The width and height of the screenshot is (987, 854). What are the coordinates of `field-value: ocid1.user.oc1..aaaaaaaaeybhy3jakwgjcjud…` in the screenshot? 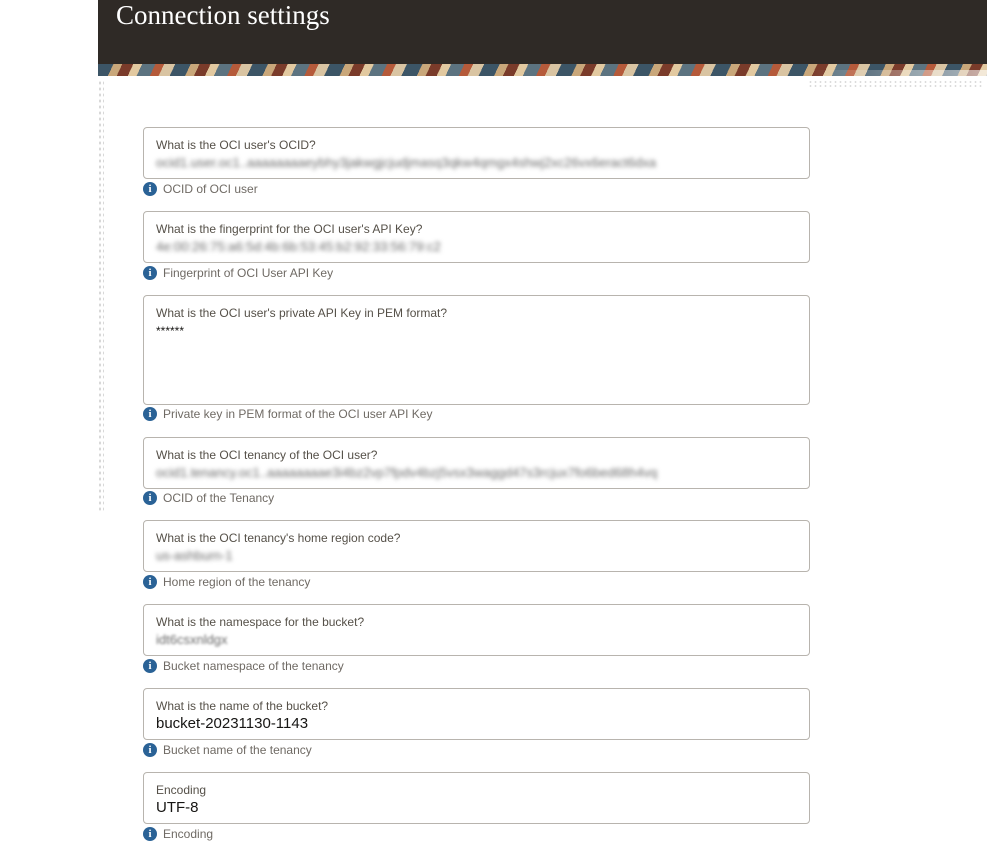 It's located at (406, 162).